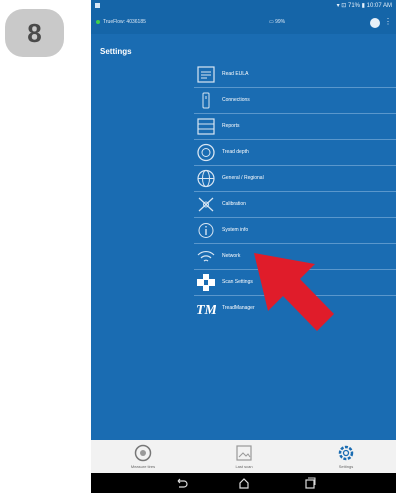  Describe the element at coordinates (181, 483) in the screenshot. I see `back-icon` at that location.